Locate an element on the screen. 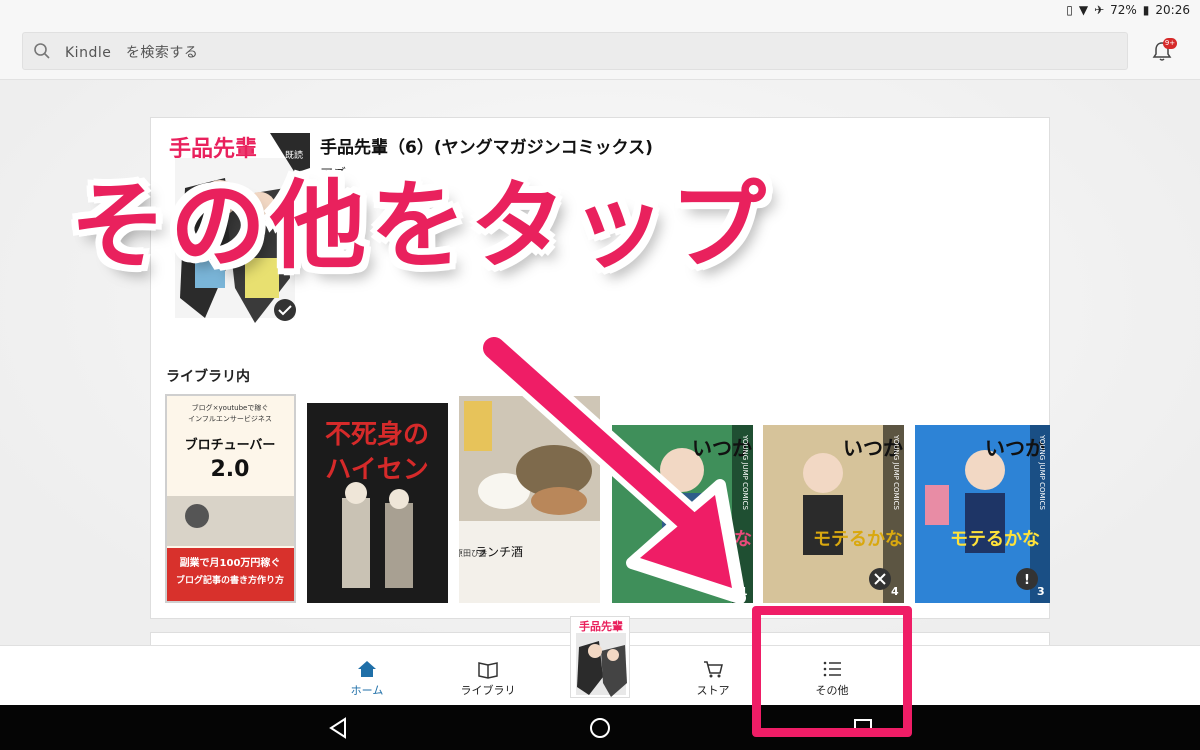  book-cover-6: いつか モテるかな YOUNG JUMP COMICS 3 ! is located at coordinates (982, 514).